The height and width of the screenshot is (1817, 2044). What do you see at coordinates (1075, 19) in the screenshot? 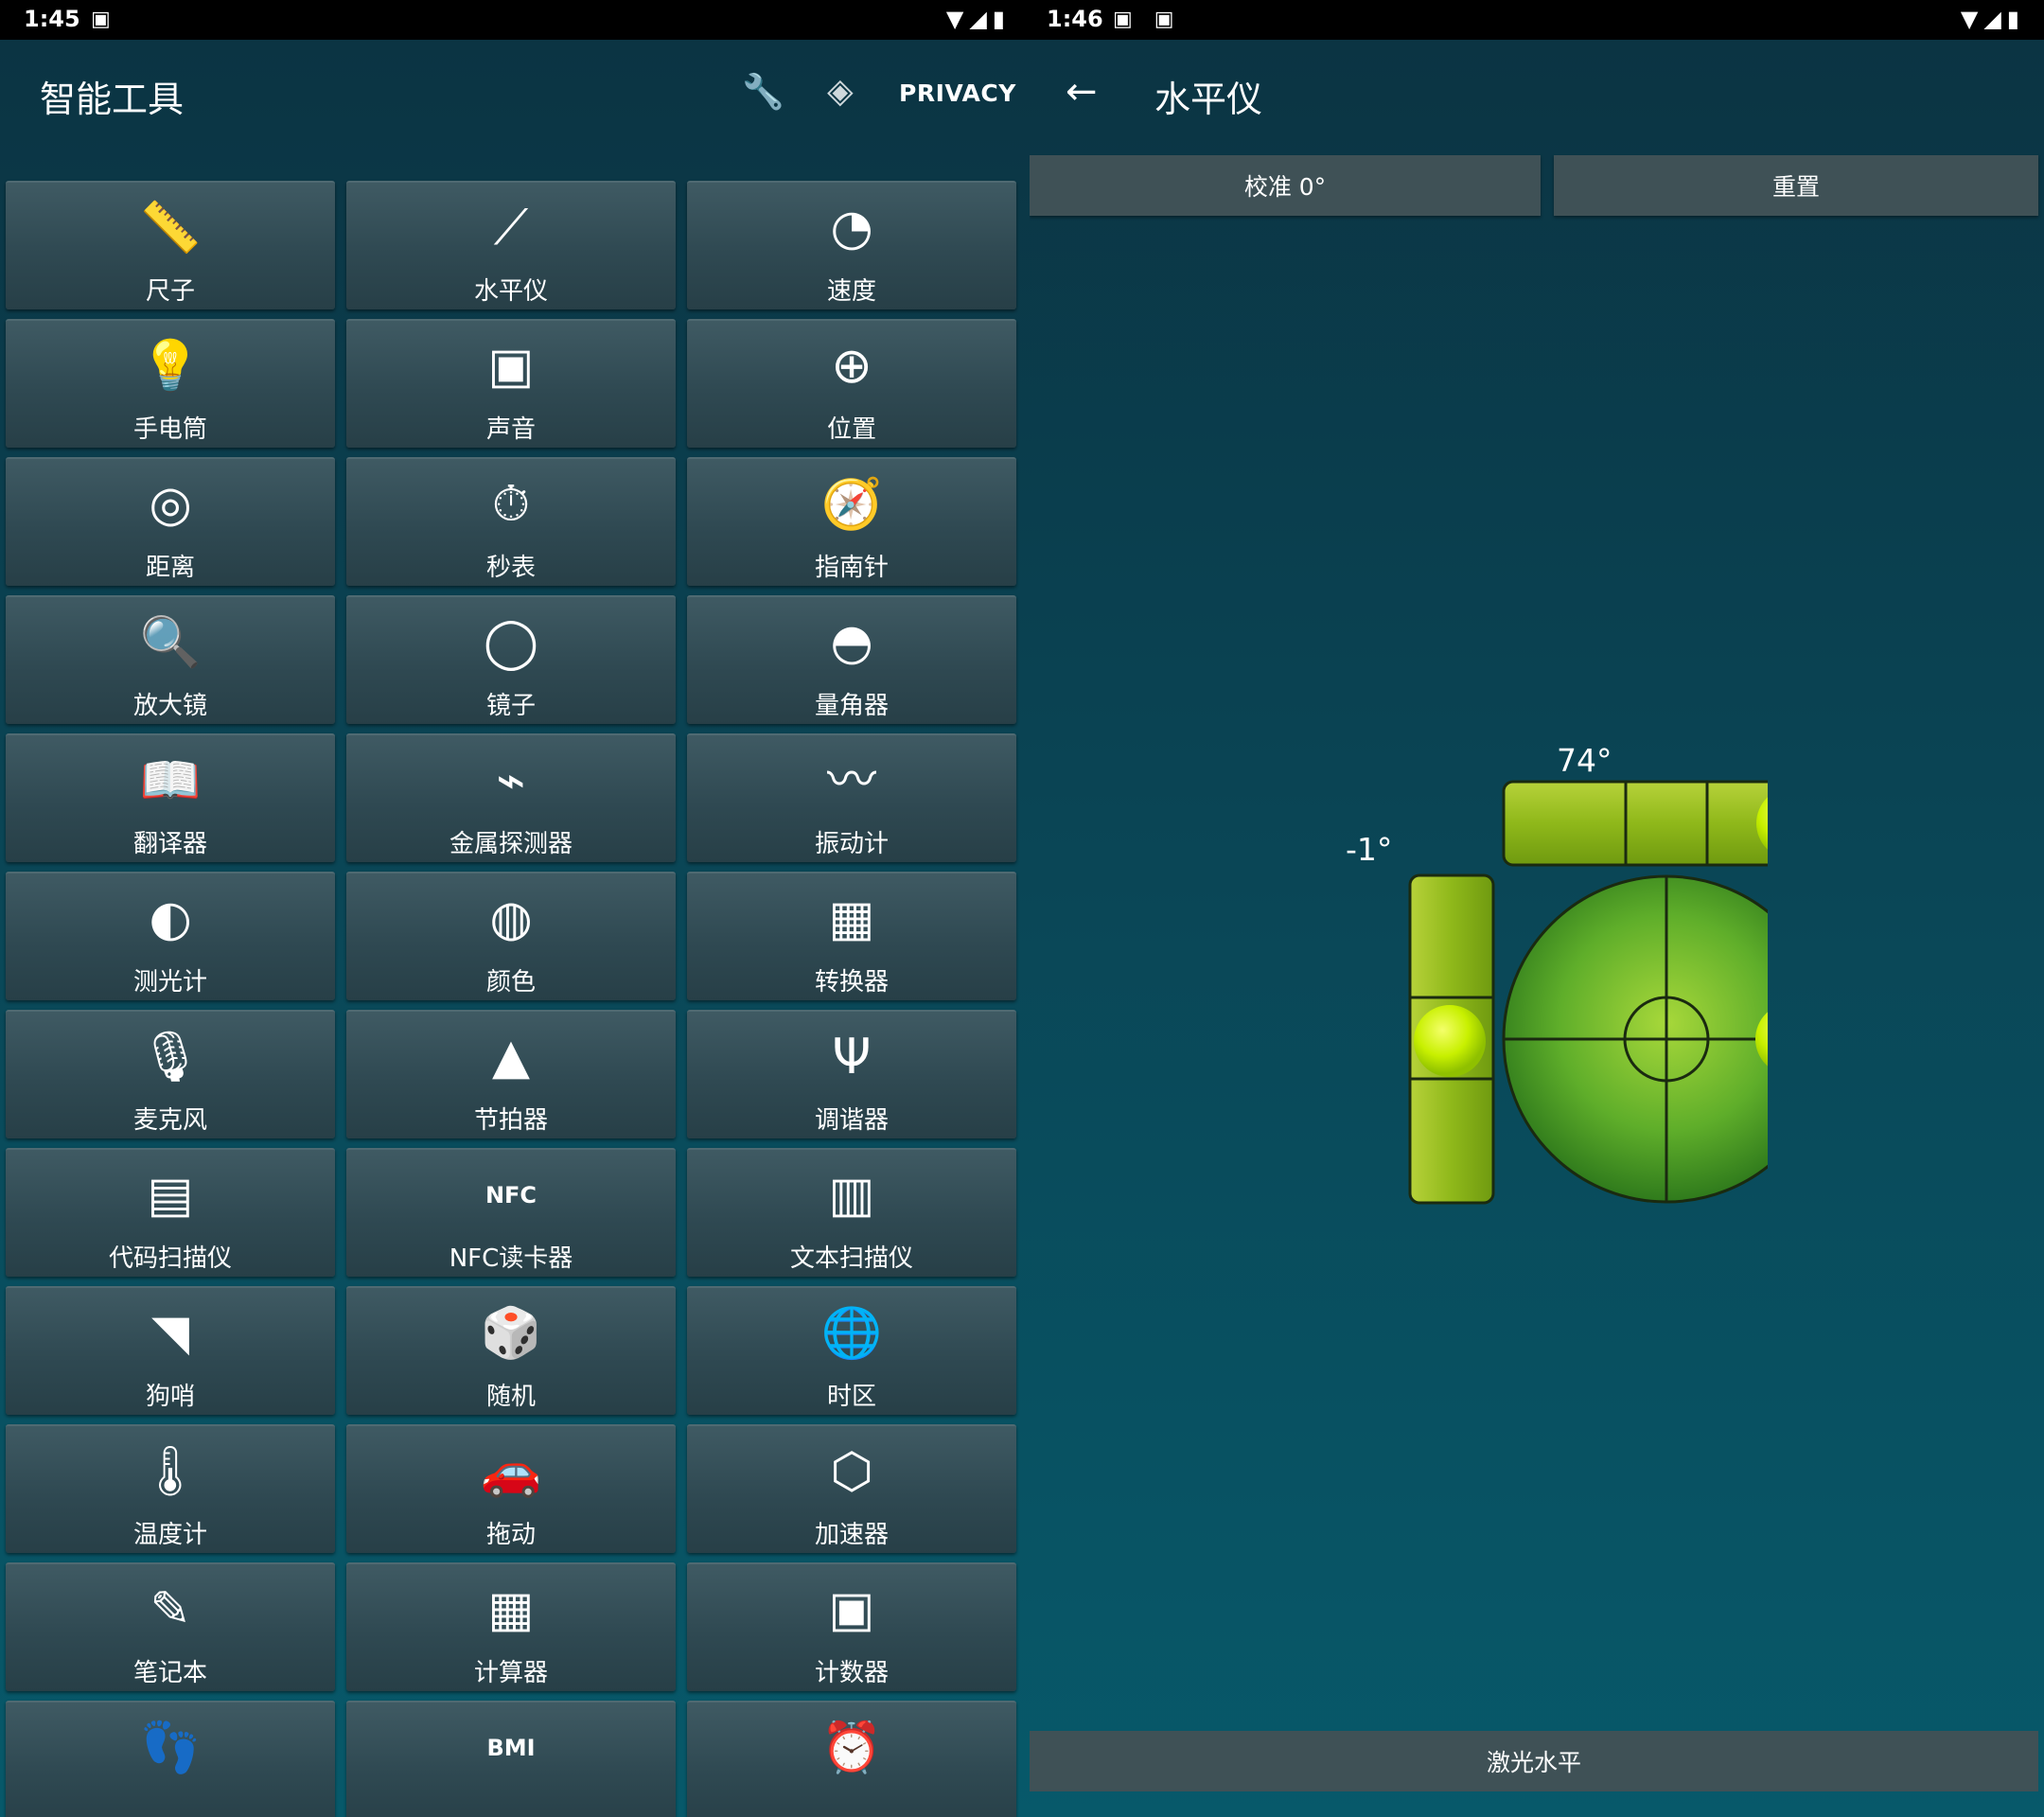
I see `status-time: 1:46` at bounding box center [1075, 19].